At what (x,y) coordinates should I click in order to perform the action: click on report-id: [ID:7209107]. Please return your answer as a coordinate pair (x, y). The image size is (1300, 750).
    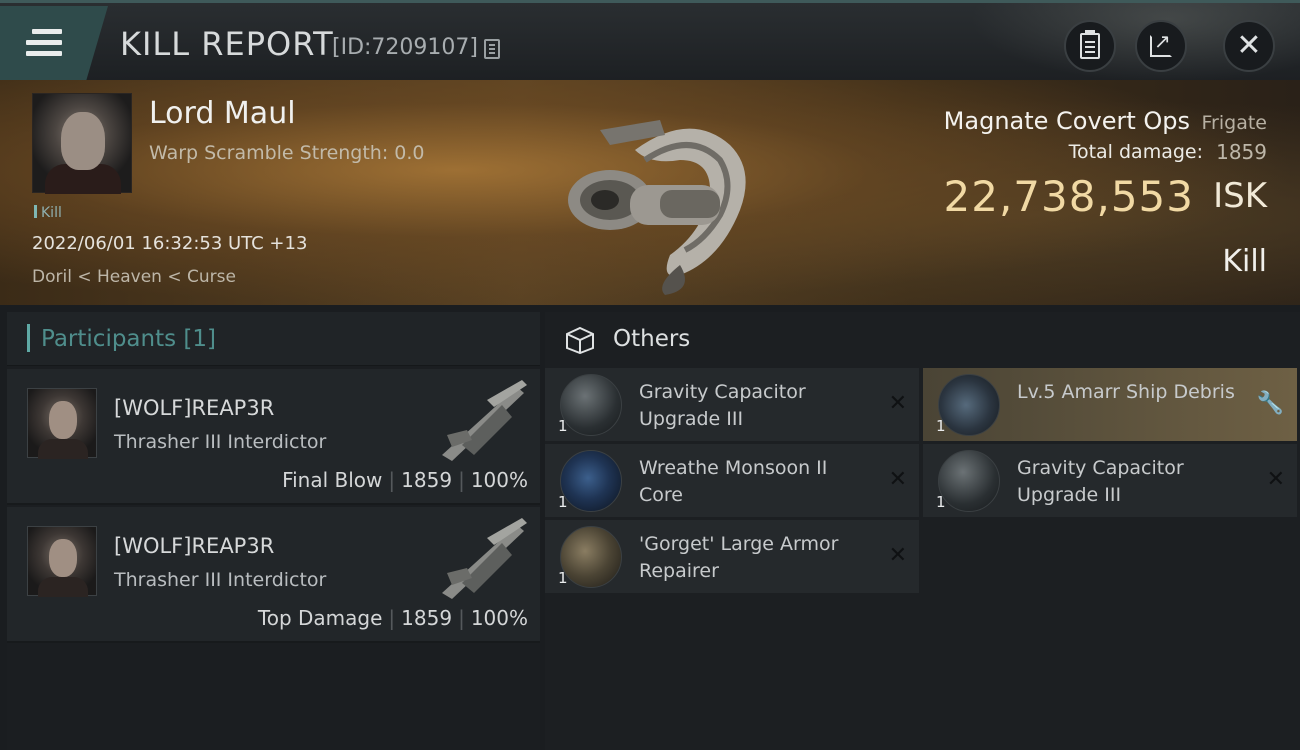
    Looking at the image, I should click on (405, 47).